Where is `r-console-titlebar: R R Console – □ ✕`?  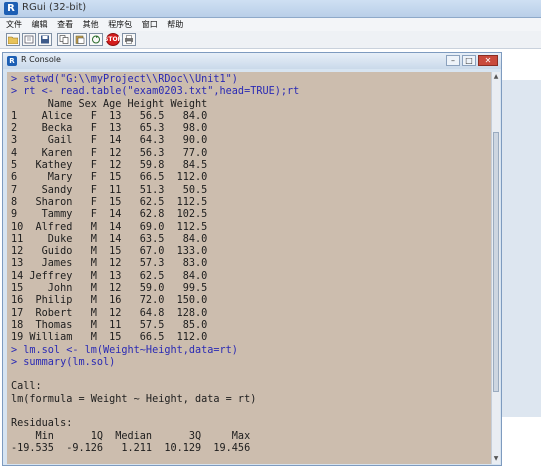 r-console-titlebar: R R Console – □ ✕ is located at coordinates (252, 61).